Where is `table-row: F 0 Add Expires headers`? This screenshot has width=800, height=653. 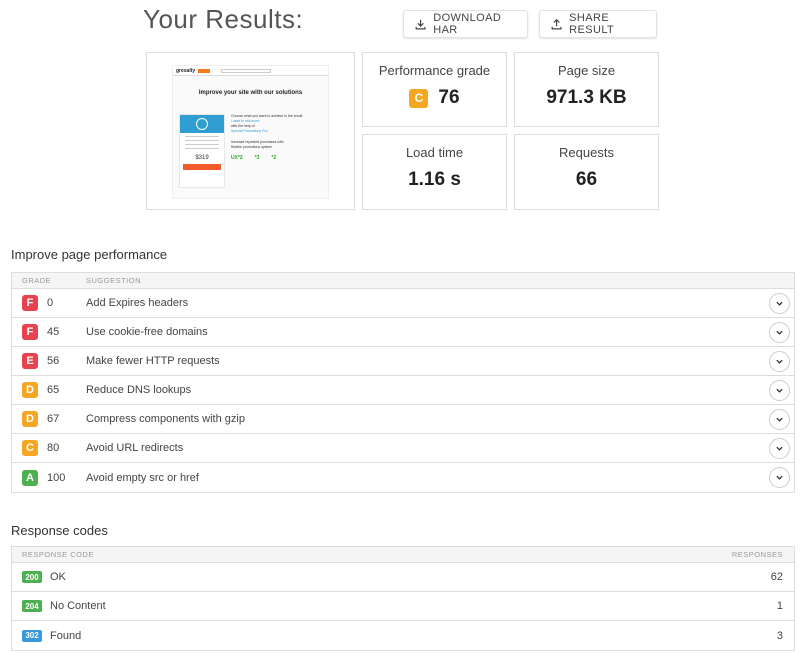
table-row: F 0 Add Expires headers is located at coordinates (403, 303).